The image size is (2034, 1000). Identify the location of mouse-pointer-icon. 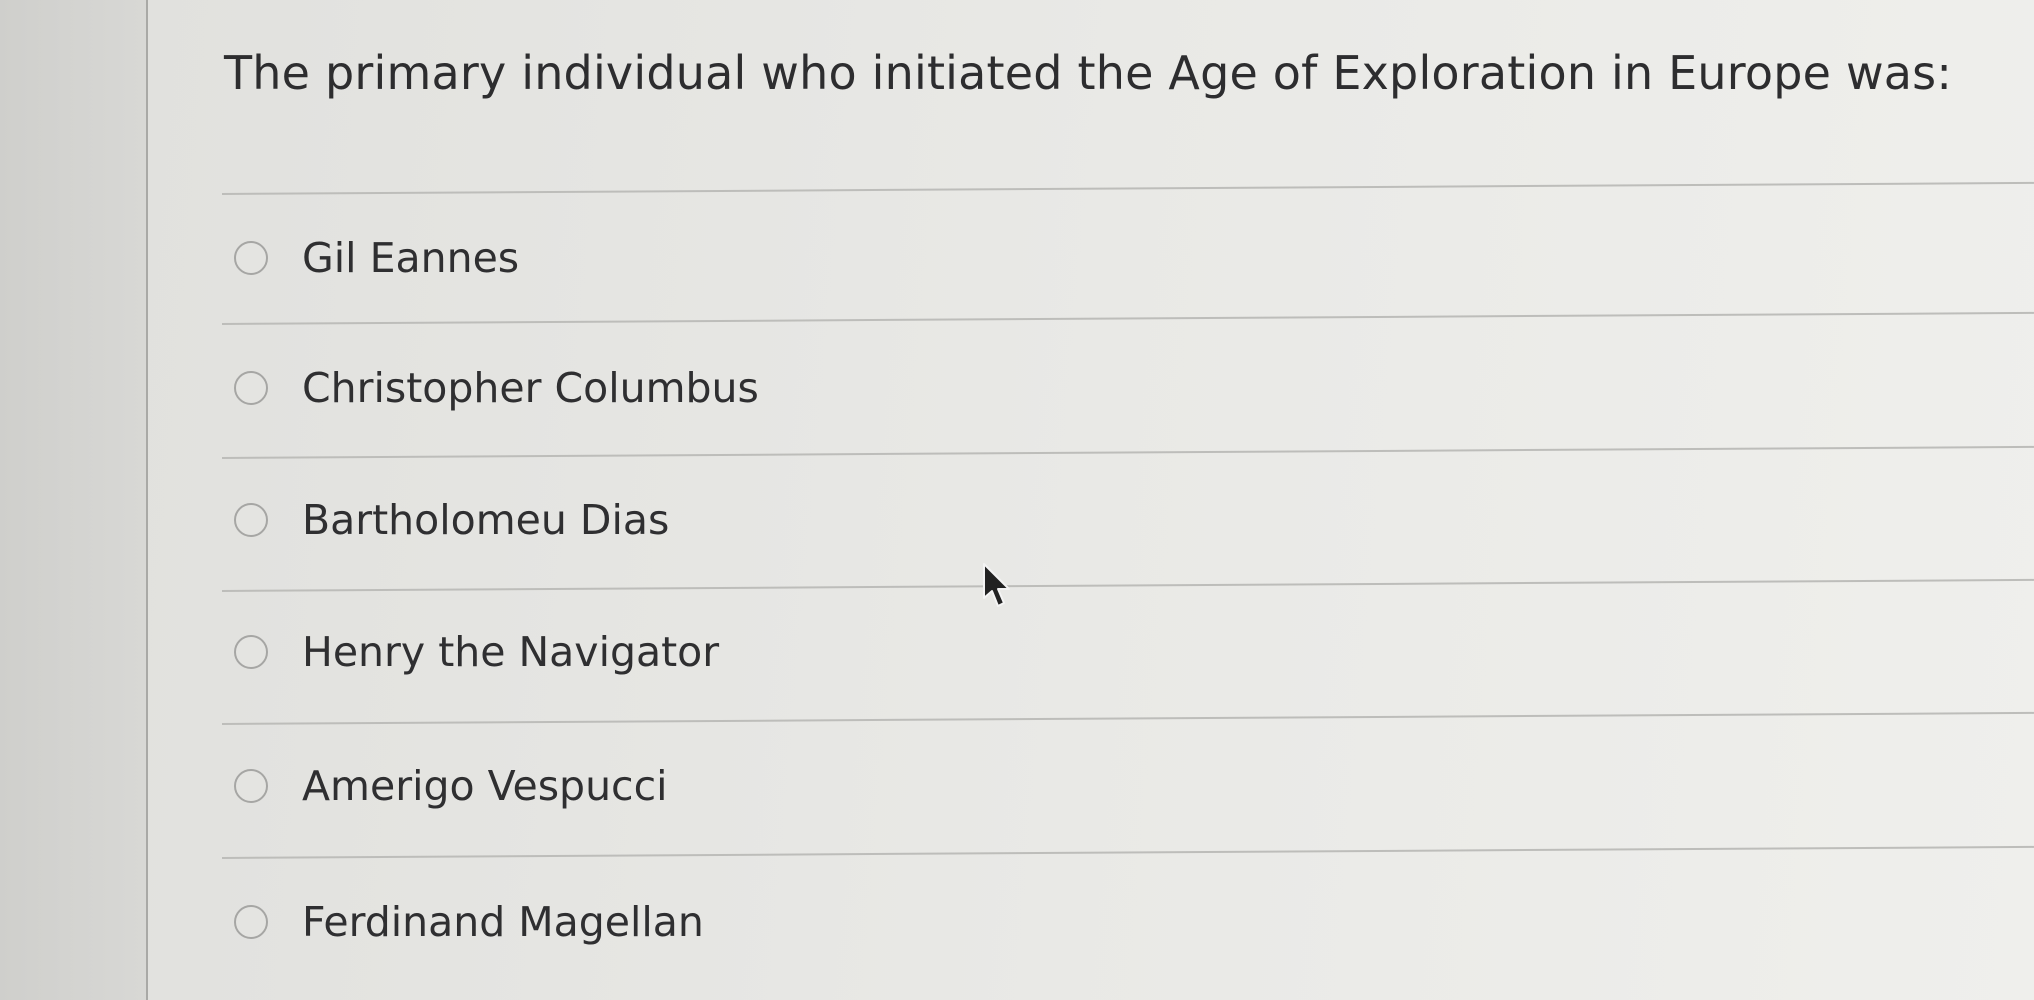
(996, 585).